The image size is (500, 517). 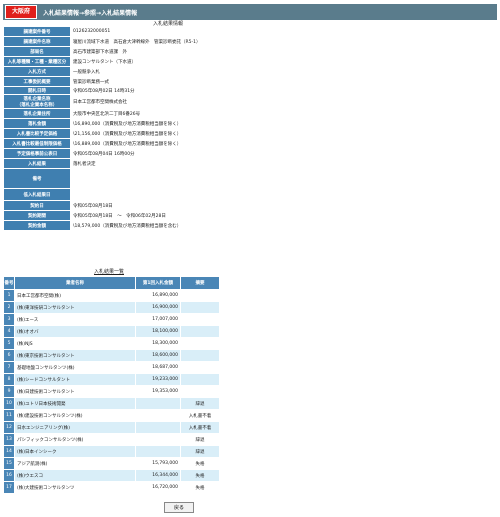 What do you see at coordinates (158, 475) in the screenshot?
I see `bid-amount: 16,344,000` at bounding box center [158, 475].